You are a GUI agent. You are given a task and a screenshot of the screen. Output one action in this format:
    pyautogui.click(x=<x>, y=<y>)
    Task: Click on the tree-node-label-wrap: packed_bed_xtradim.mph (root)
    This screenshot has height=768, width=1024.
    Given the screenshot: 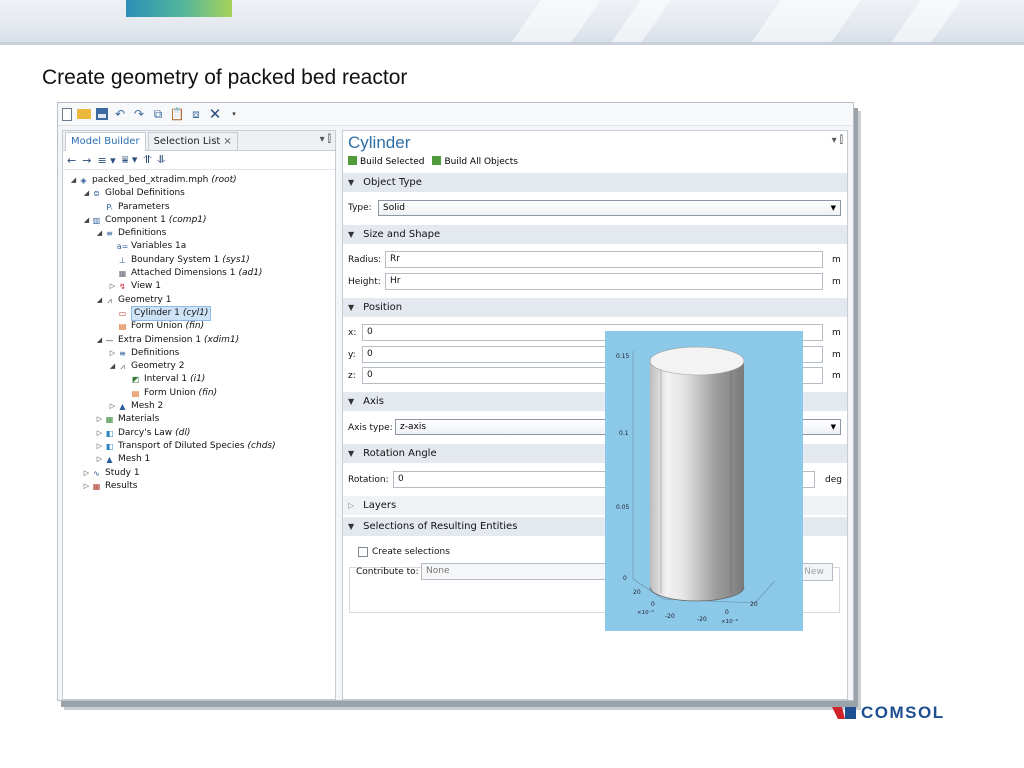 What is the action you would take?
    pyautogui.click(x=164, y=180)
    